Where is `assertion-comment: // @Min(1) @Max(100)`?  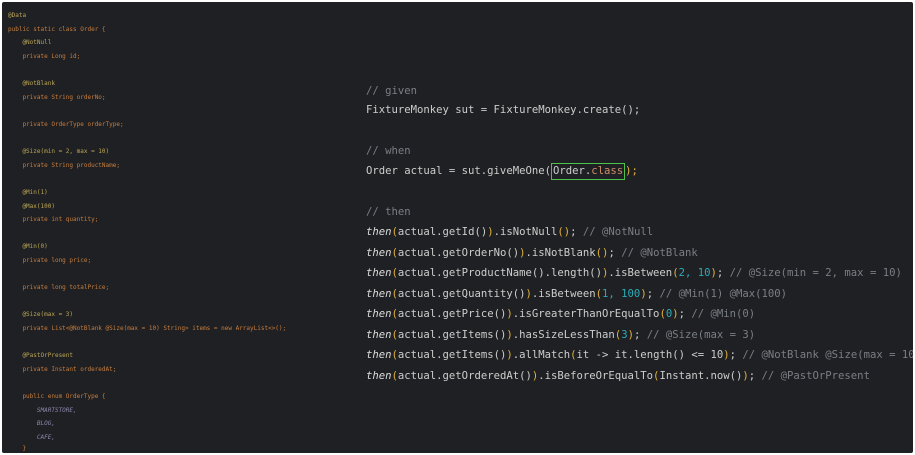
assertion-comment: // @Min(1) @Max(100) is located at coordinates (723, 294).